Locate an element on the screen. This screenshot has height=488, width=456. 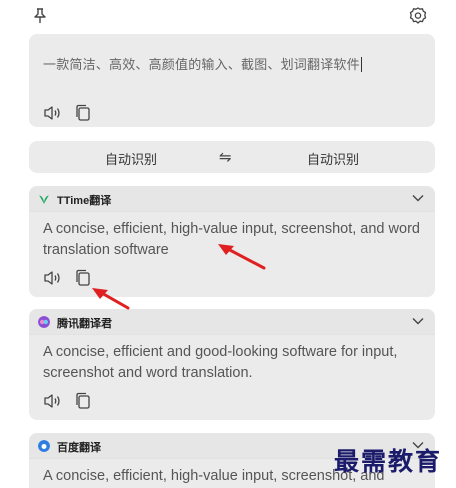
tencent-logo-icon is located at coordinates (44, 322).